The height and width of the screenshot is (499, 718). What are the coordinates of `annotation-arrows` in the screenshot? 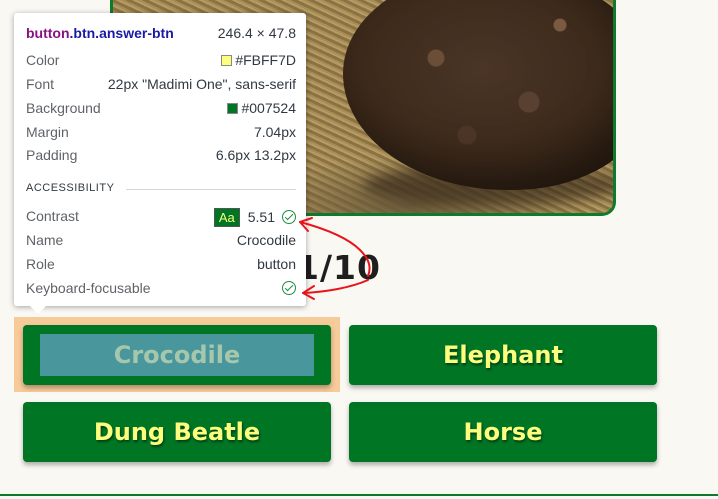 It's located at (335, 258).